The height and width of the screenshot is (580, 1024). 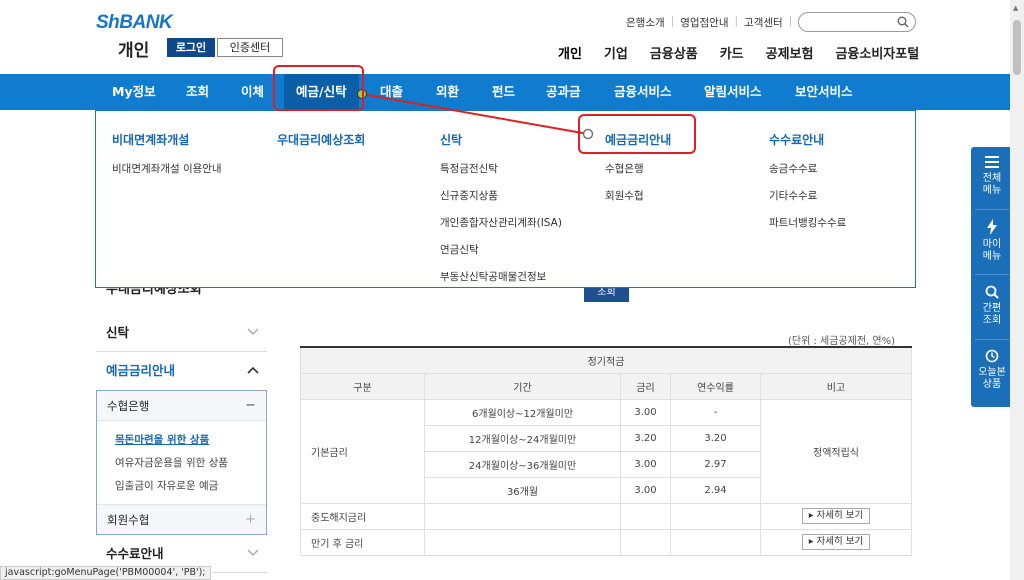 I want to click on quick-label: 오늘본, so click(x=992, y=372).